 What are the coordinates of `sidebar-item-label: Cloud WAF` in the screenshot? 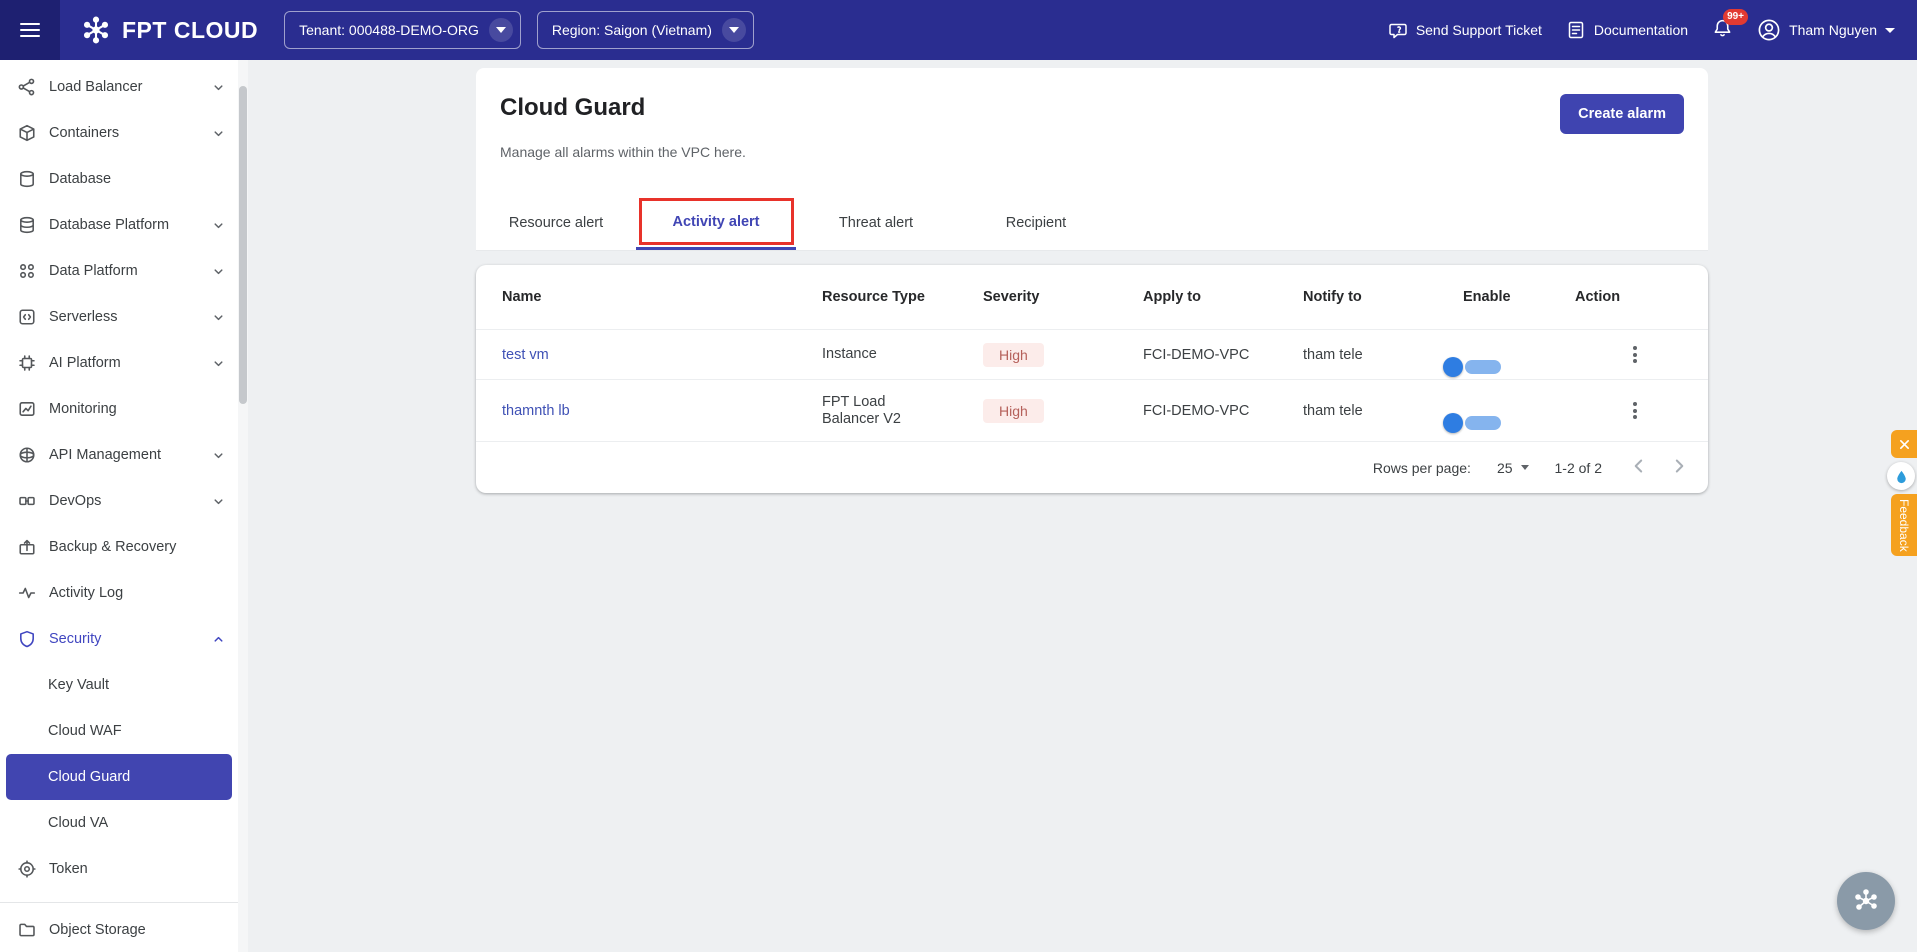 It's located at (85, 731).